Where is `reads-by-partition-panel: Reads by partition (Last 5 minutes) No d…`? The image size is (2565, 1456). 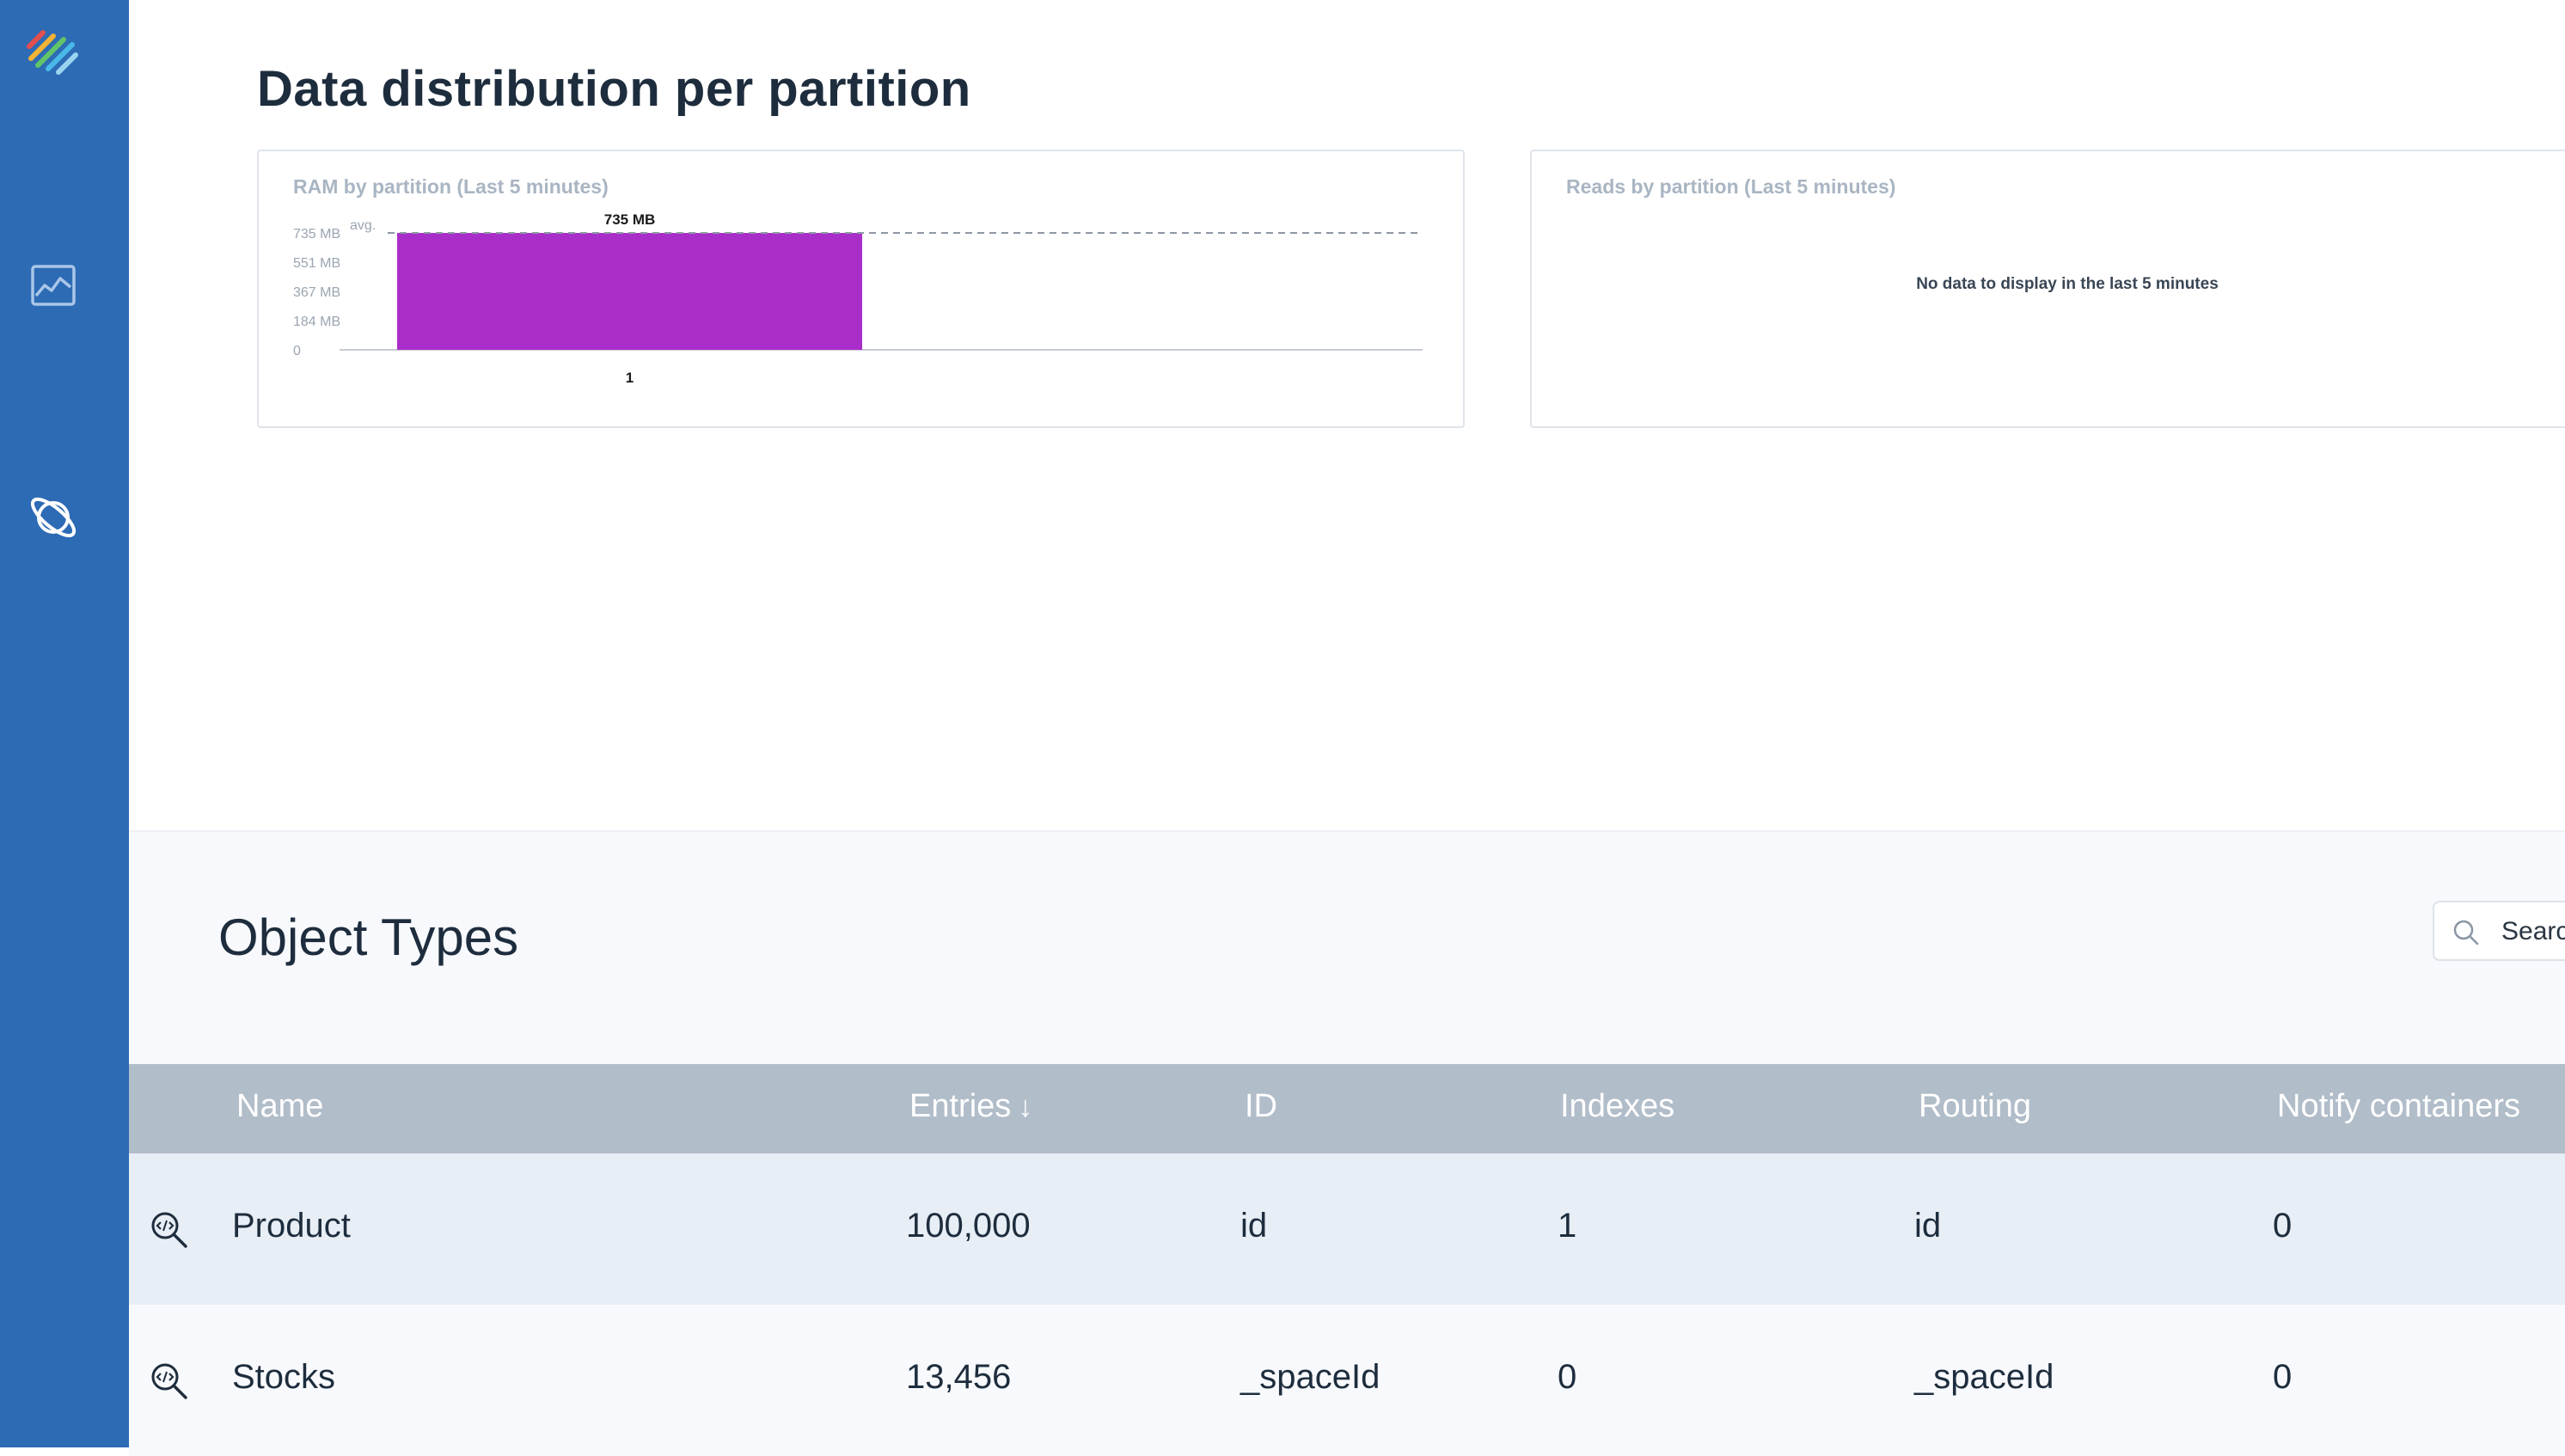 reads-by-partition-panel: Reads by partition (Last 5 minutes) No d… is located at coordinates (2047, 289).